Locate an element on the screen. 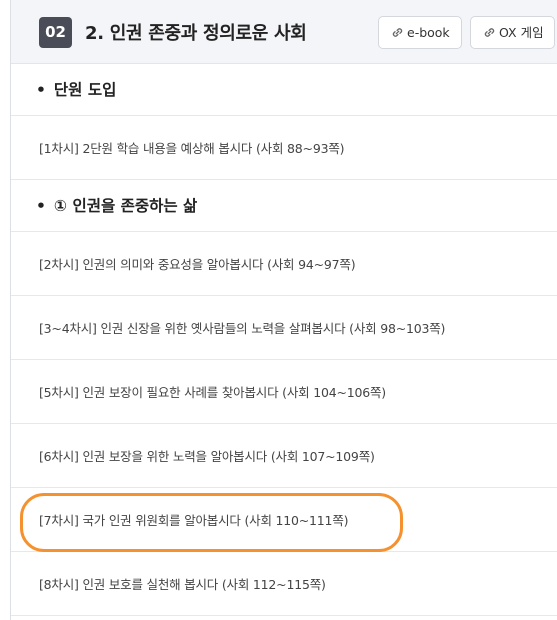  ox-game-button-label: OX 게임 is located at coordinates (521, 32).